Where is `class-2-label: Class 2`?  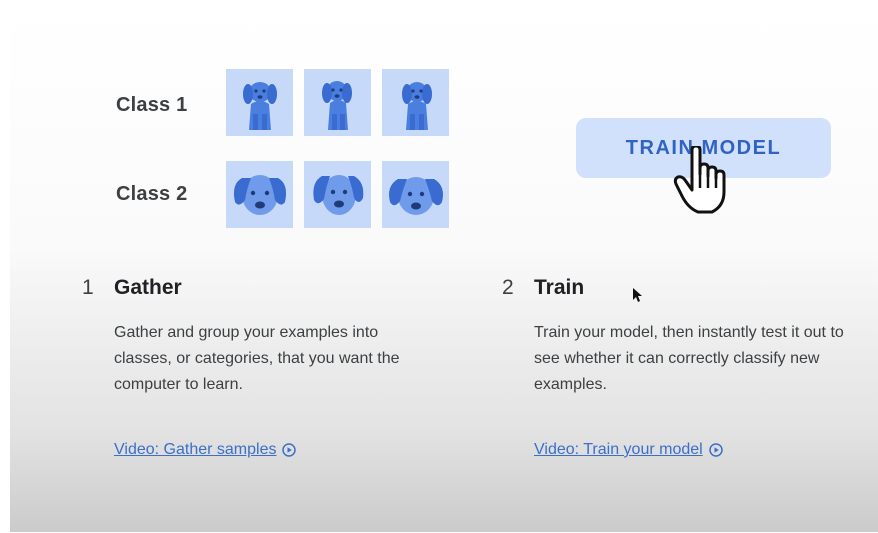 class-2-label: Class 2 is located at coordinates (152, 194).